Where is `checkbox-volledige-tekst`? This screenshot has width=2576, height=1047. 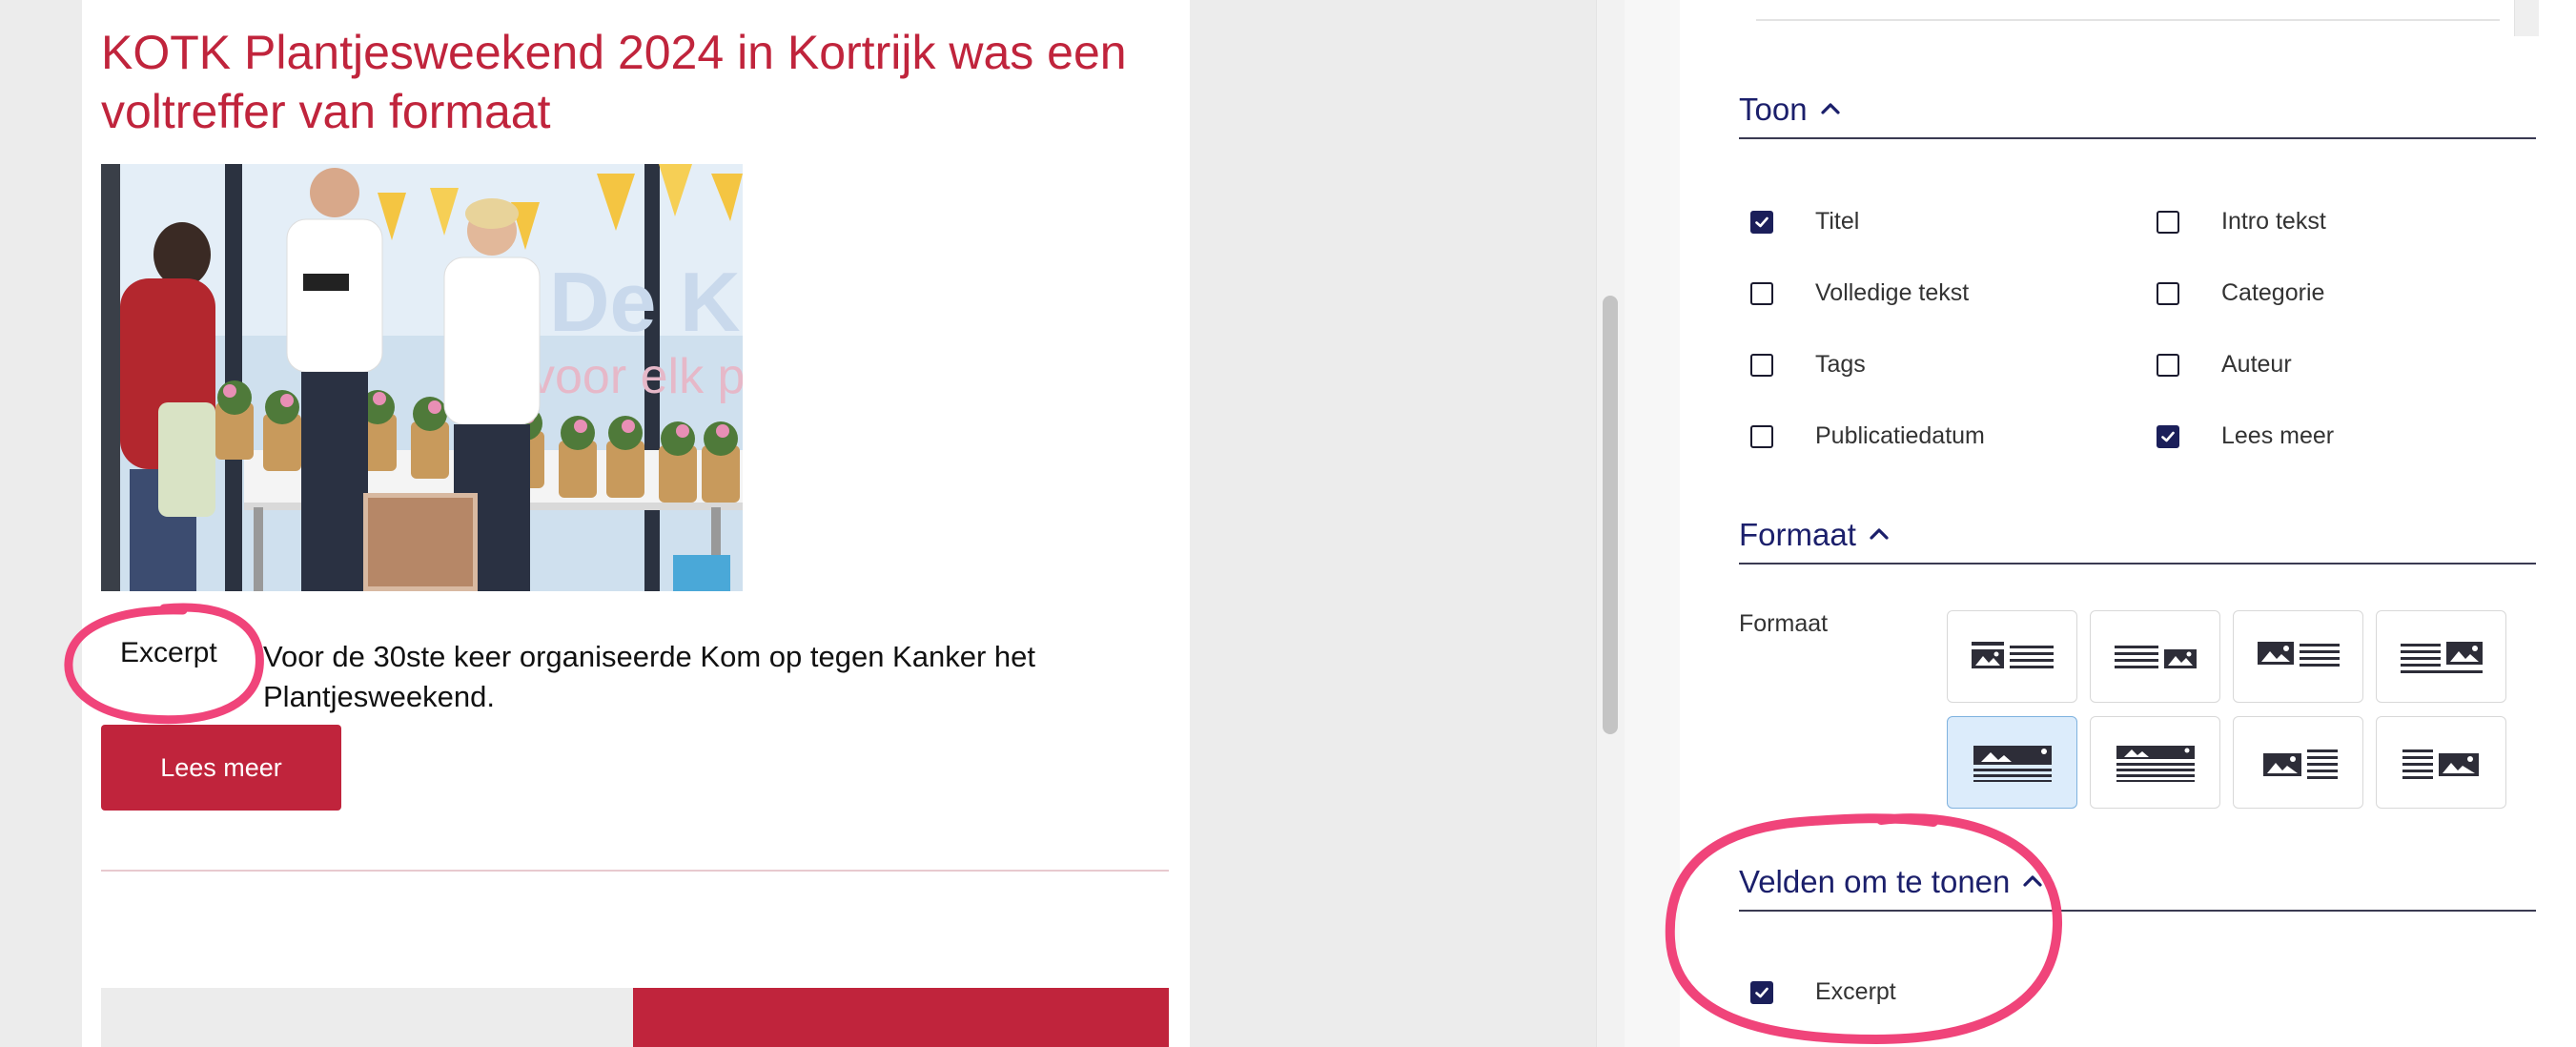
checkbox-volledige-tekst is located at coordinates (1761, 293).